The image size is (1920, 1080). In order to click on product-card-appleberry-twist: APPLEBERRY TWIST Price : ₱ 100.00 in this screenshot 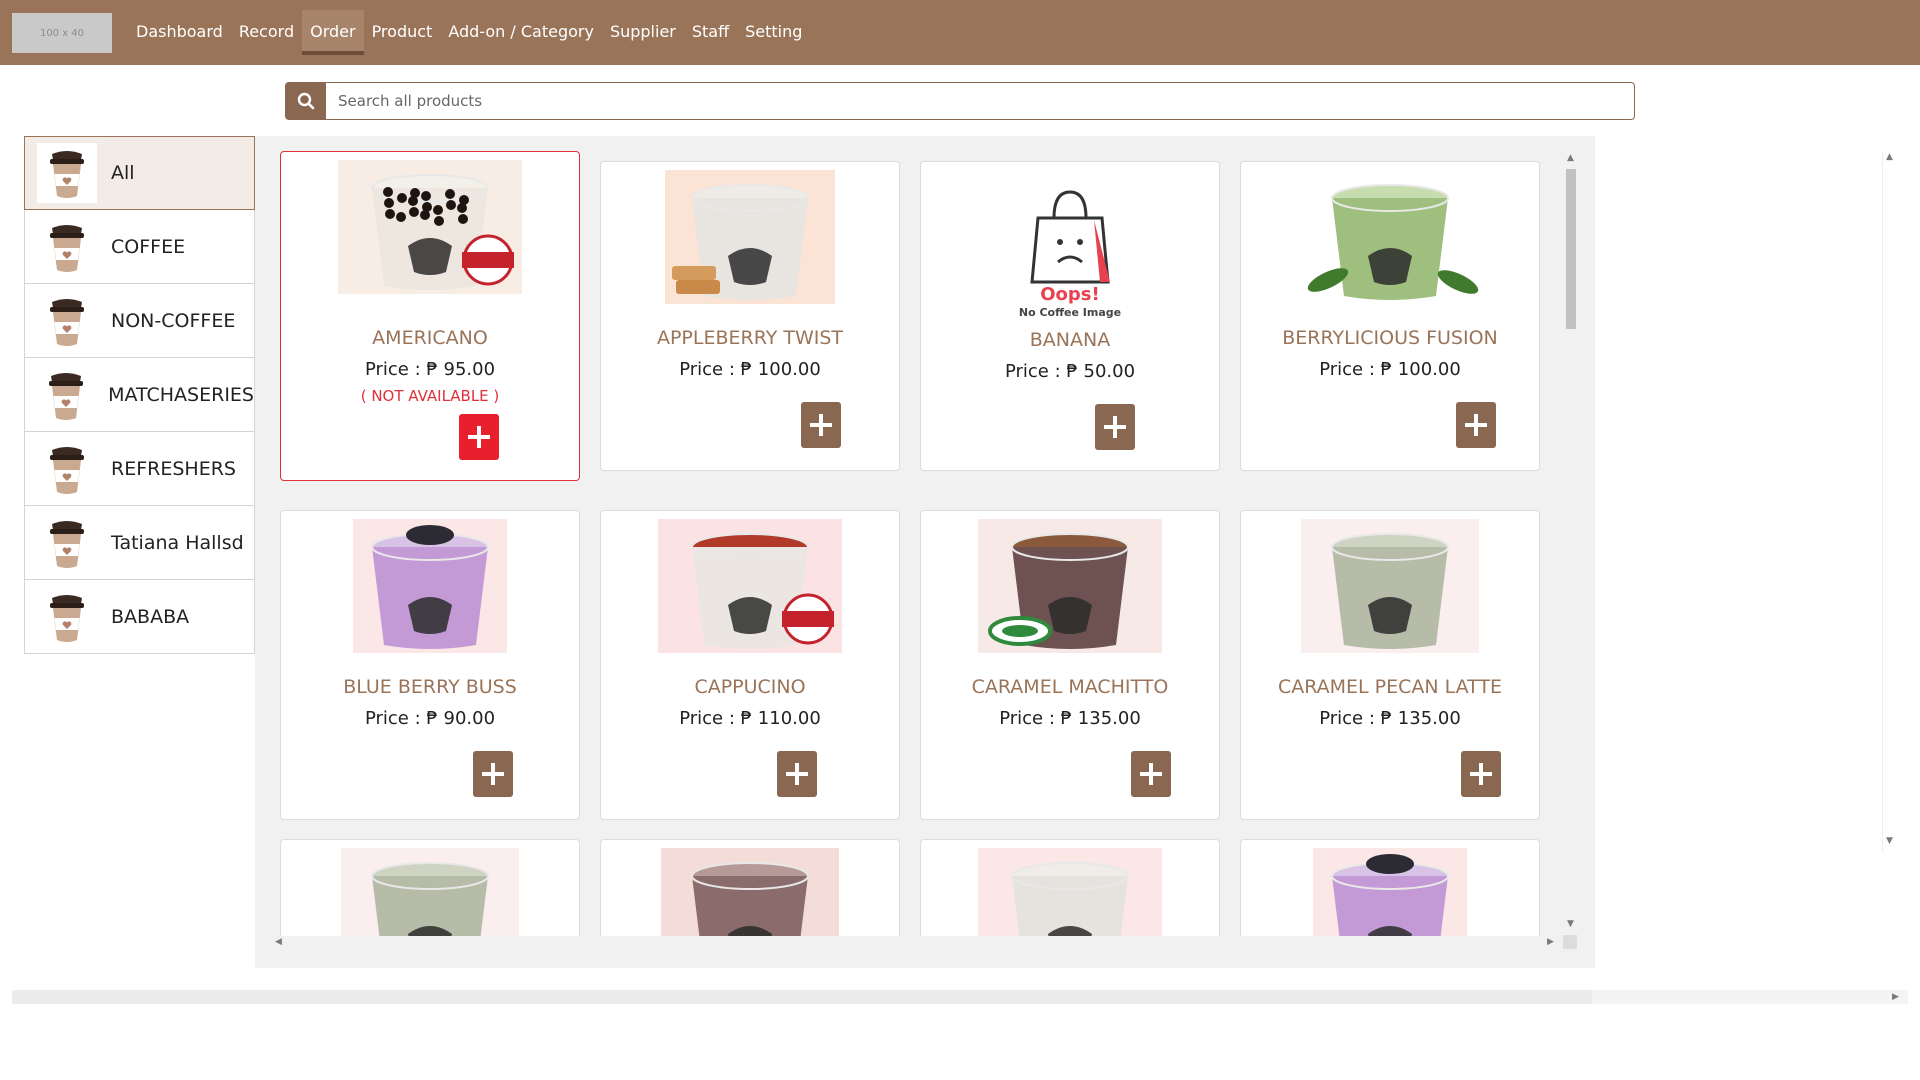, I will do `click(750, 316)`.